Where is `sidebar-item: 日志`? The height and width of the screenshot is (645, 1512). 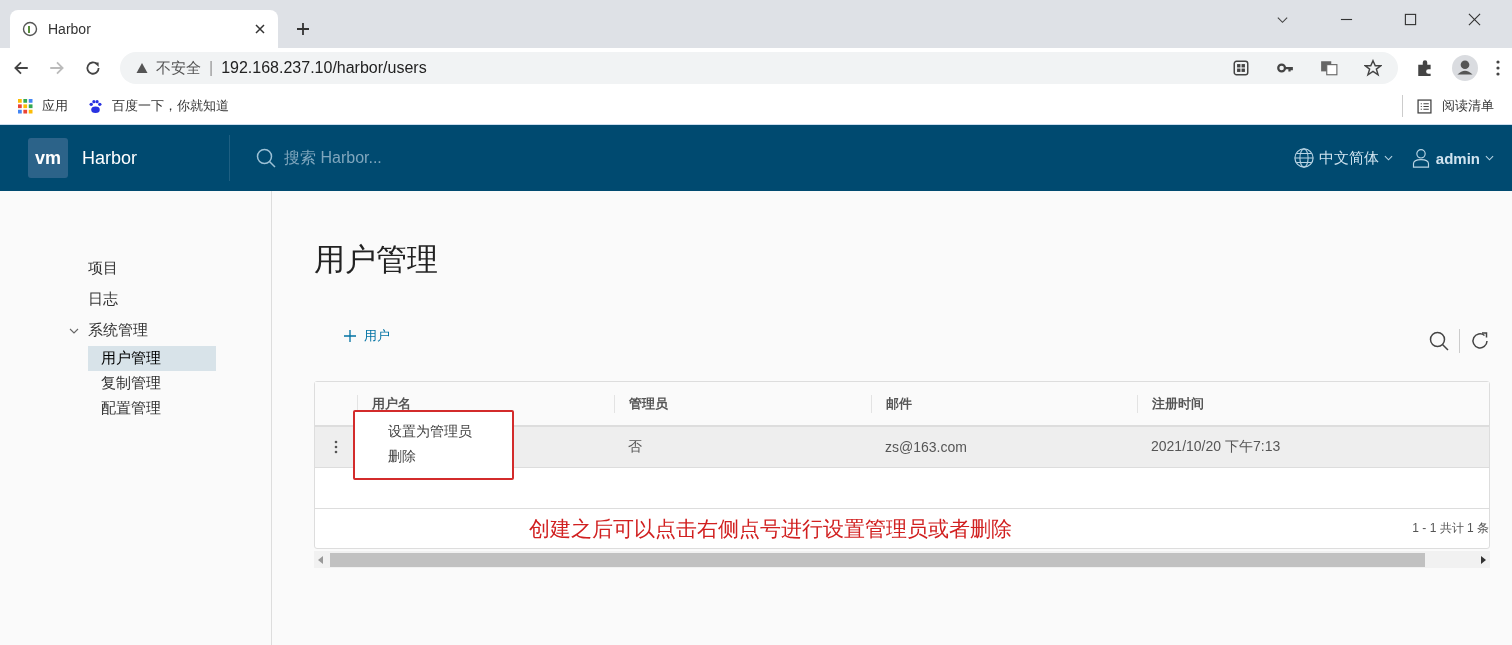 sidebar-item: 日志 is located at coordinates (103, 299).